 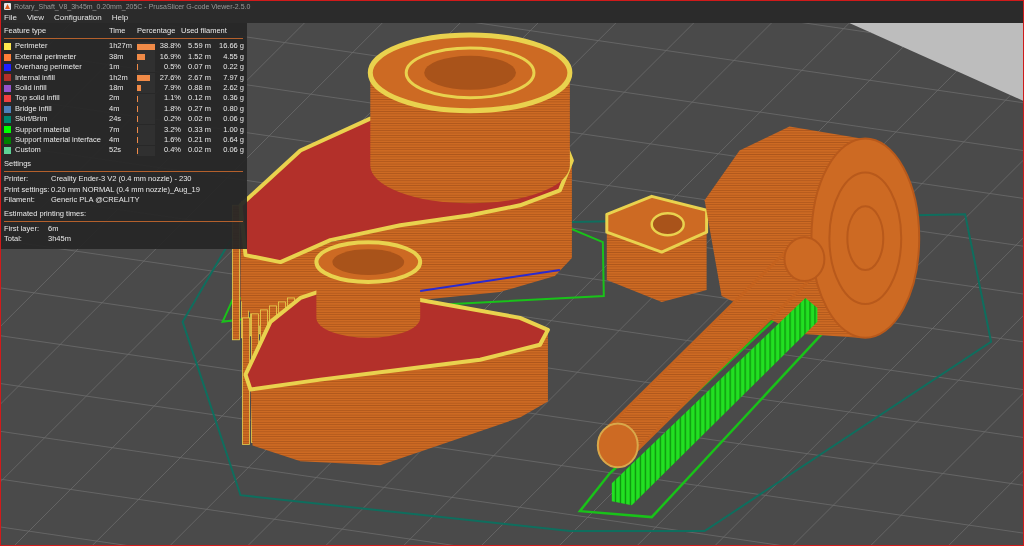 I want to click on app-icon, so click(x=7, y=6).